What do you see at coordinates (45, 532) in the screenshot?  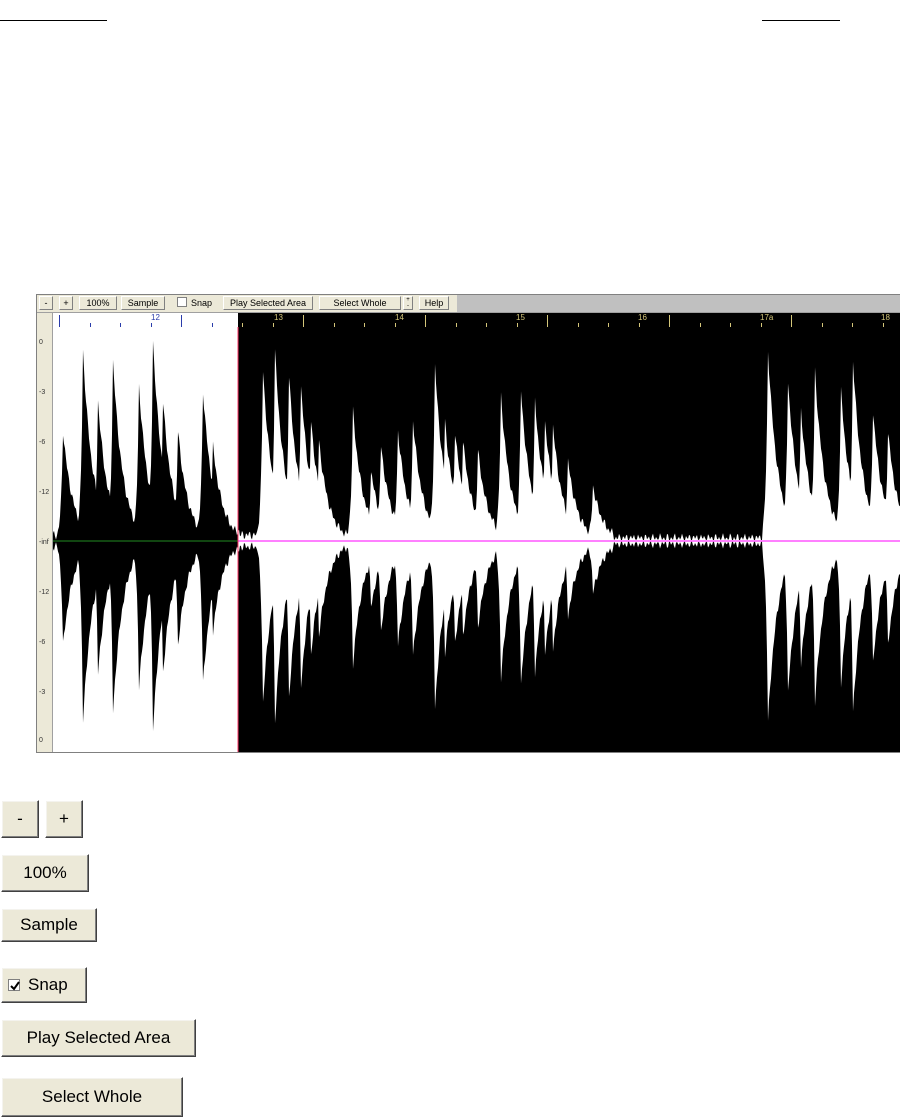 I see `level-ruler: 0 -3 -6 -12 -inf -12 -6 -3 0` at bounding box center [45, 532].